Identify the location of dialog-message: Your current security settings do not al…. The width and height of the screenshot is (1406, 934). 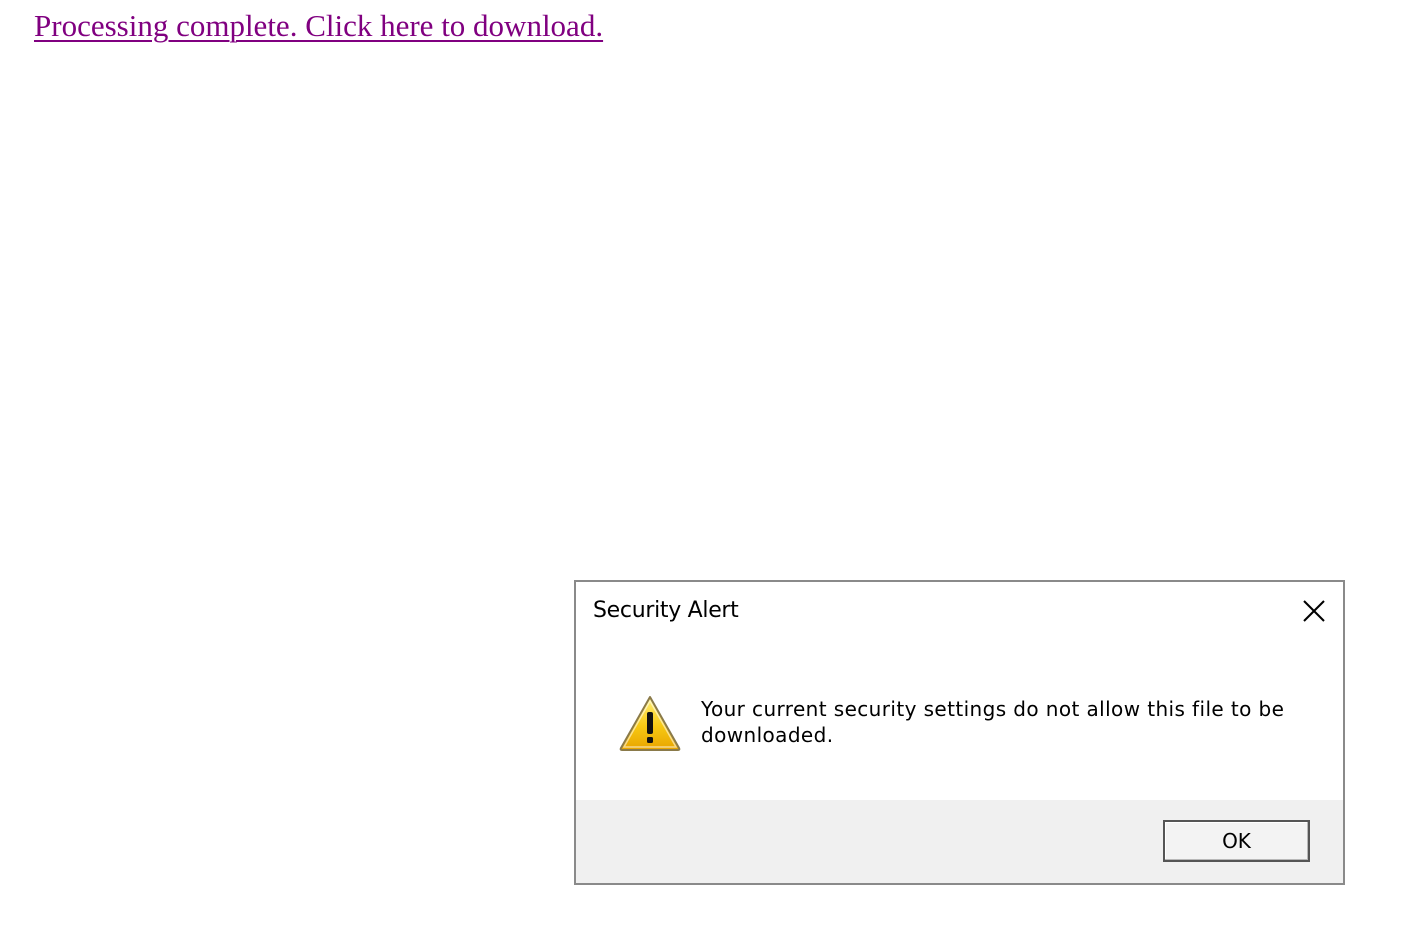
(993, 722).